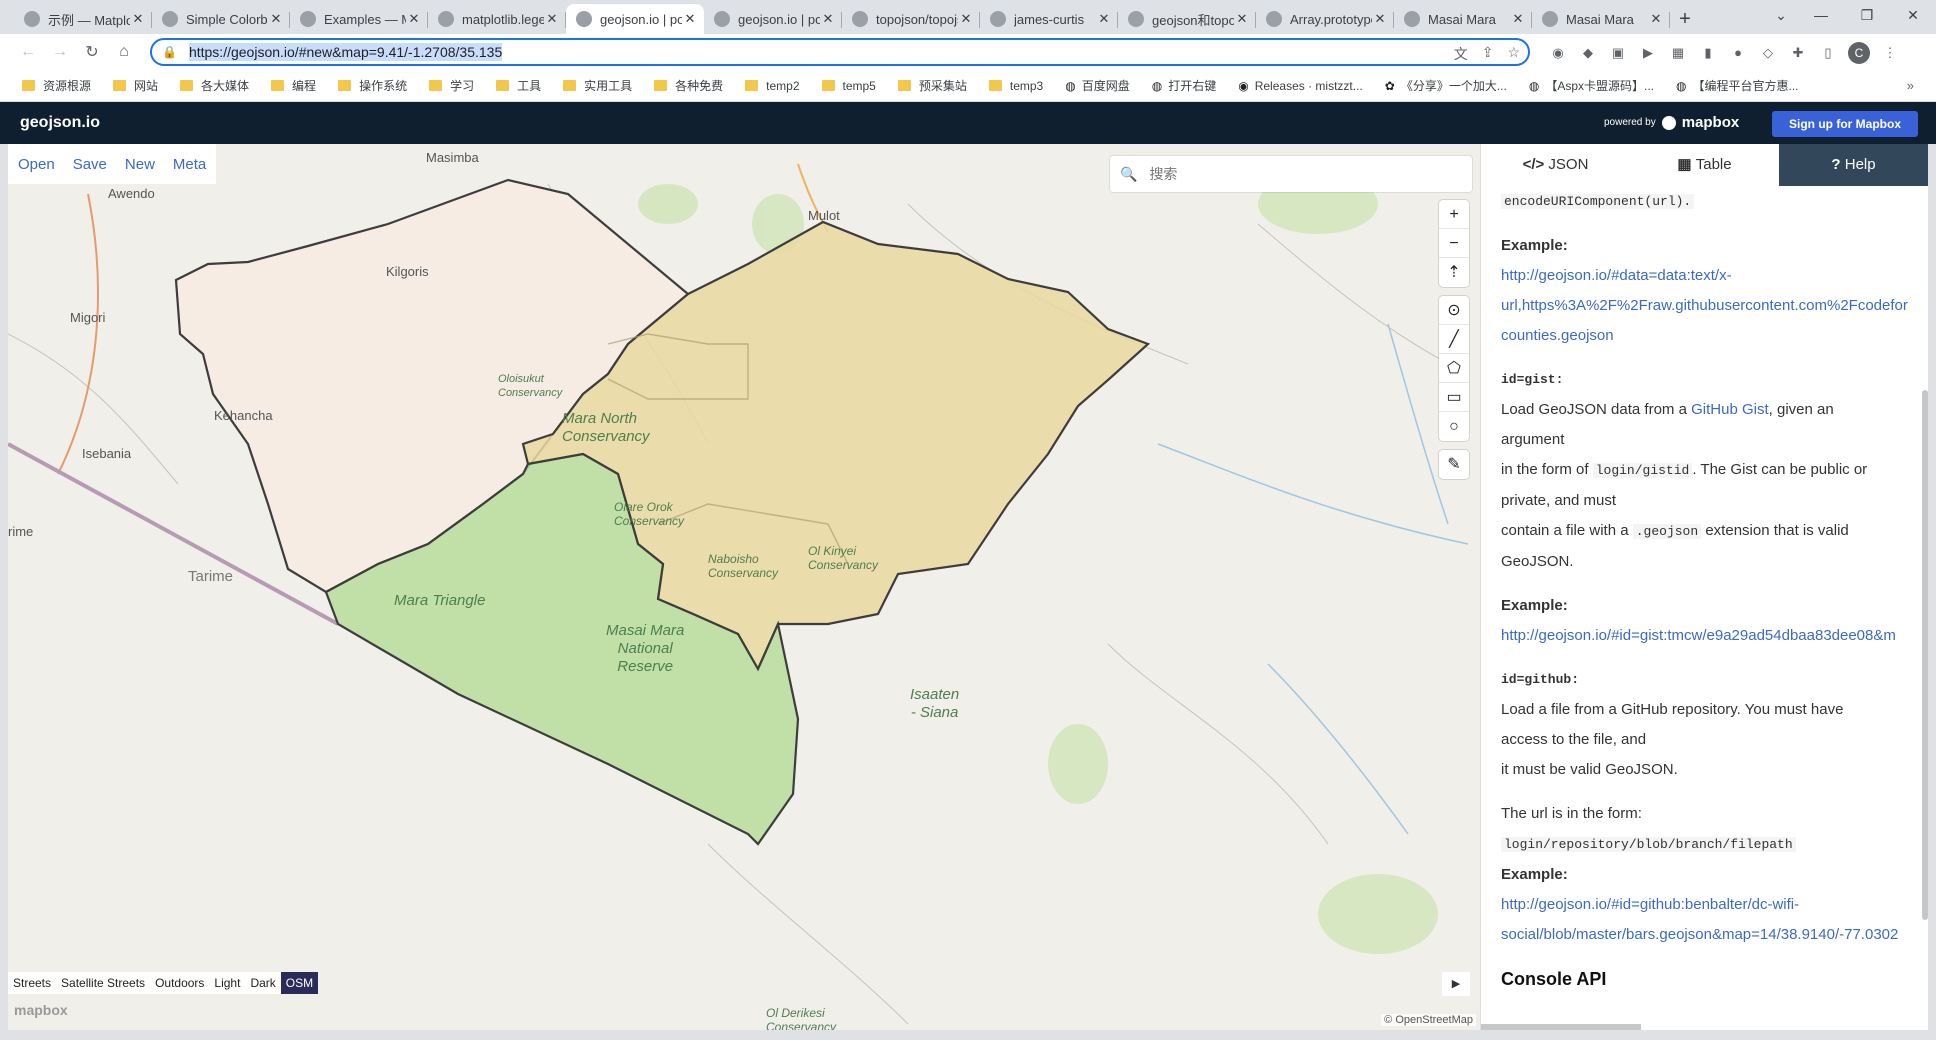 The height and width of the screenshot is (1040, 1936). I want to click on extension-cookie-icon: ●, so click(1738, 53).